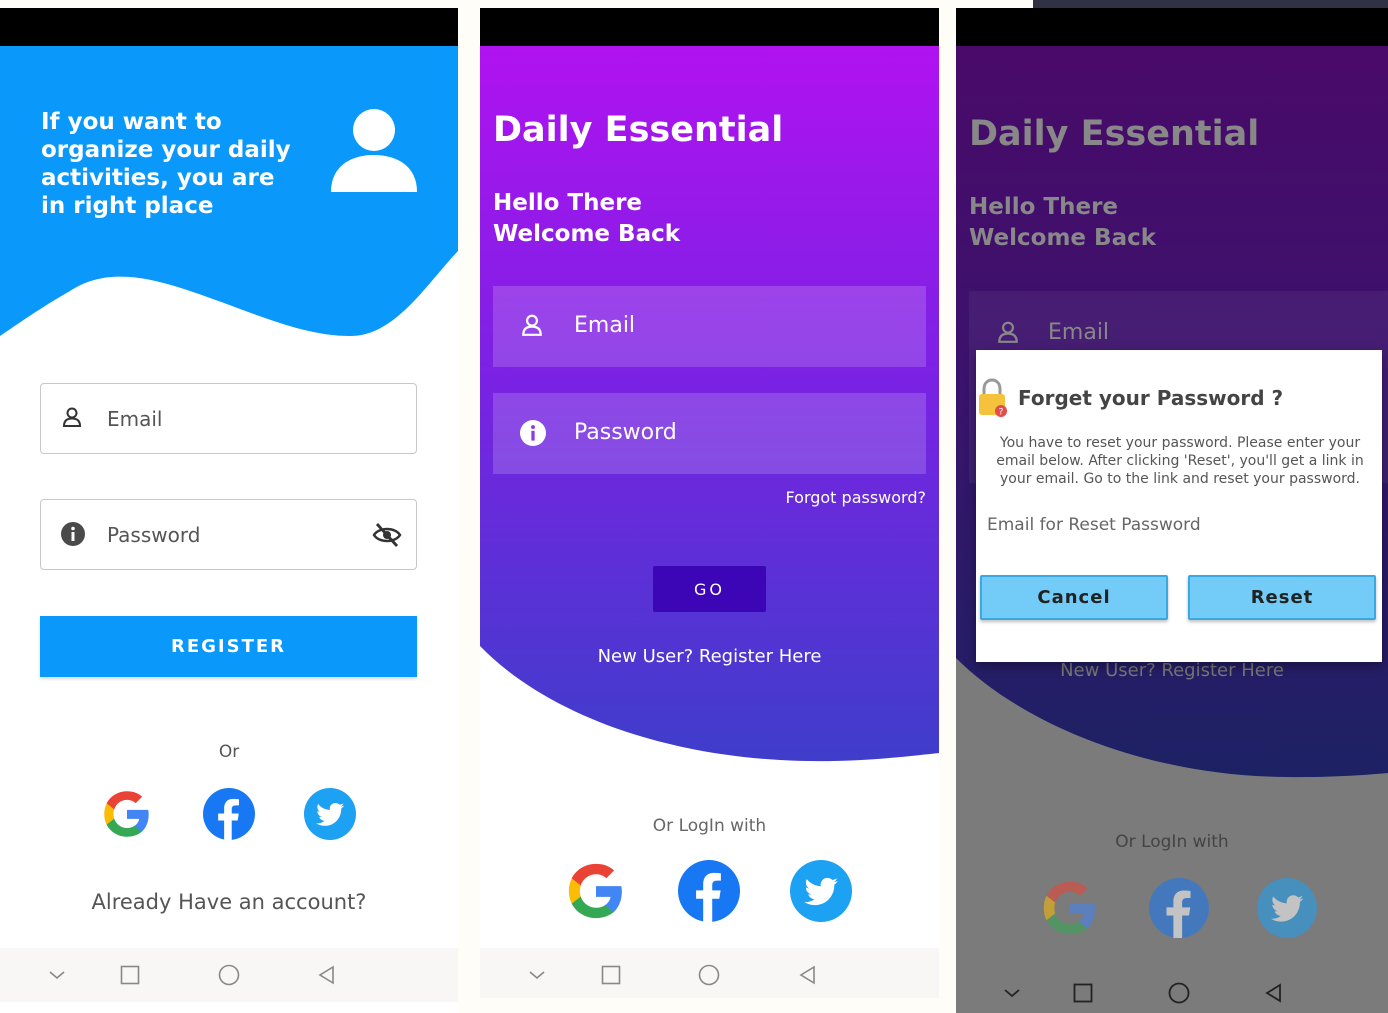 This screenshot has height=1013, width=1388. What do you see at coordinates (229, 752) in the screenshot?
I see `or-text: Or` at bounding box center [229, 752].